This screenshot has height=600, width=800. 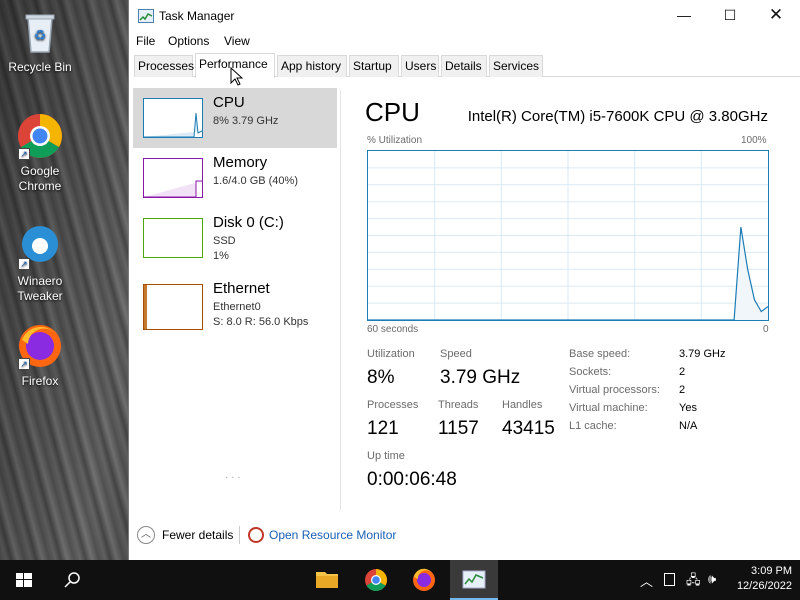 I want to click on sidebar-item-memory: Memory 1.6/4.0 GB (40%), so click(x=235, y=178).